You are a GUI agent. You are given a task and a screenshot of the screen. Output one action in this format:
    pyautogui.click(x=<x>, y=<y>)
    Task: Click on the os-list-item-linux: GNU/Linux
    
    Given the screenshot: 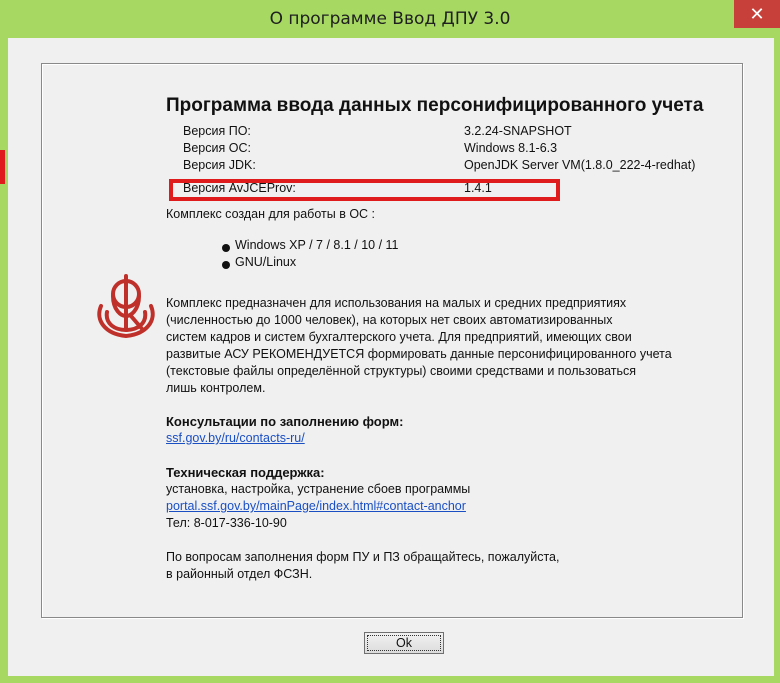 What is the action you would take?
    pyautogui.click(x=266, y=262)
    